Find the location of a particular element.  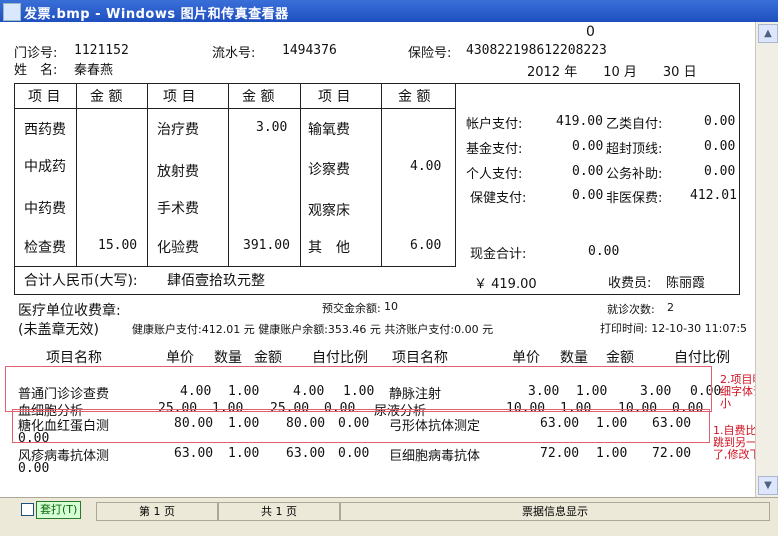

pay-non-insured-label: 非医保费: is located at coordinates (634, 198).